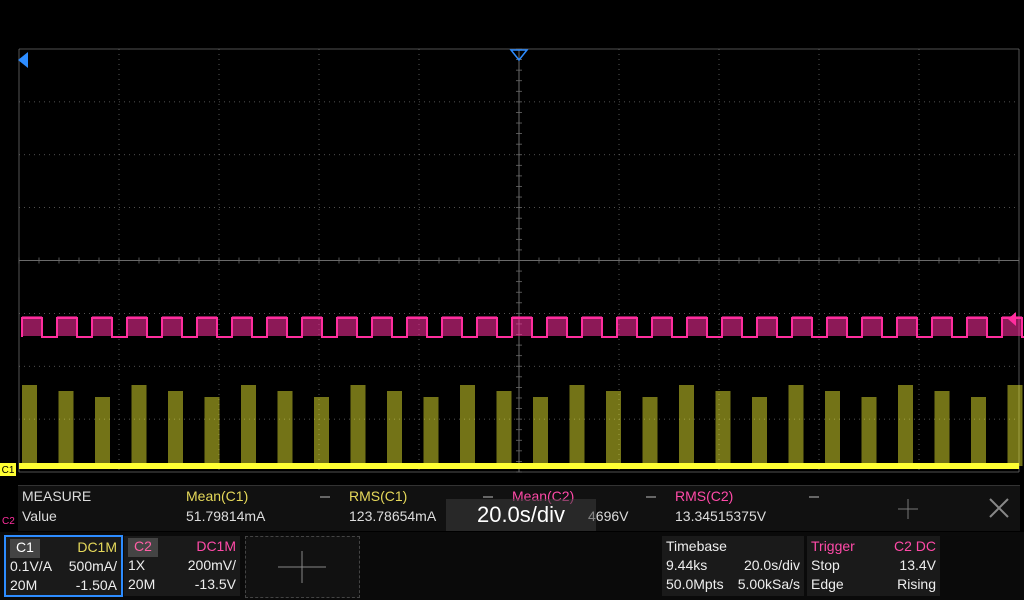 This screenshot has height=600, width=1024. Describe the element at coordinates (98, 508) in the screenshot. I see `measure-header-col: MEASURE Value` at that location.